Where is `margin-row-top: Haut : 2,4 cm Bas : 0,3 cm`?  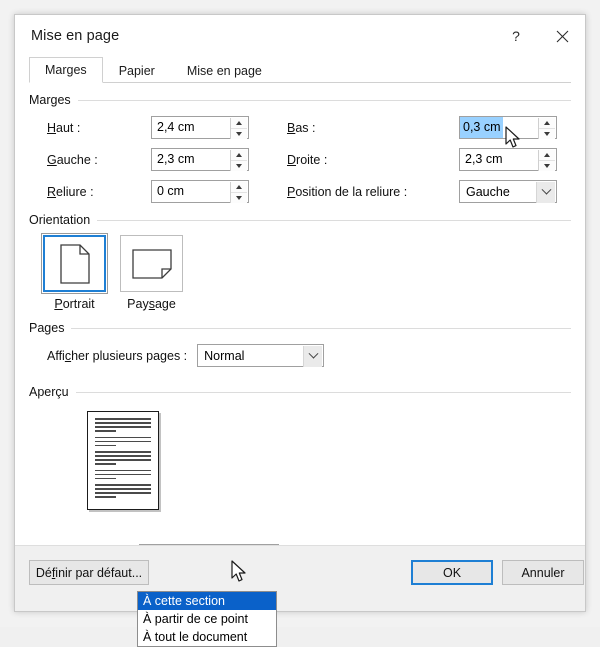 margin-row-top: Haut : 2,4 cm Bas : 0,3 cm is located at coordinates (300, 127).